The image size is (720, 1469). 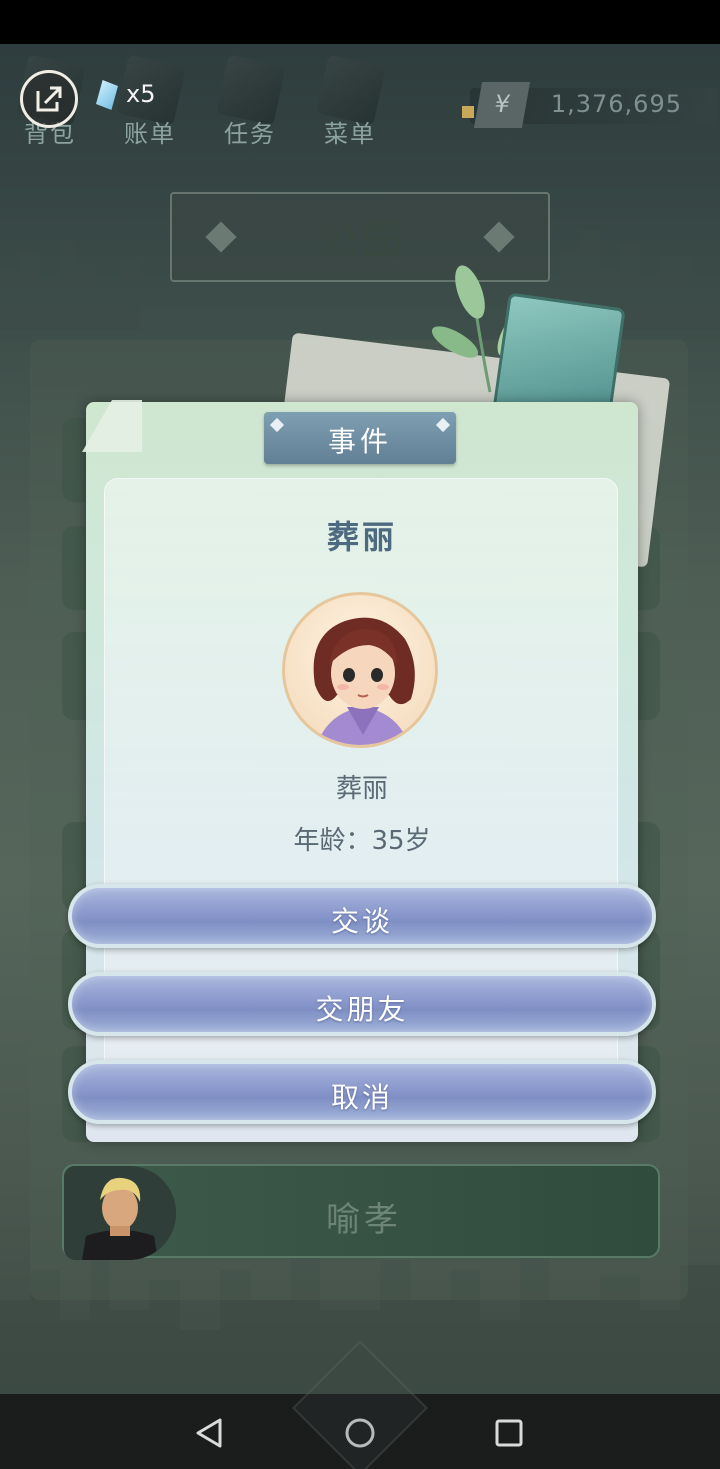 What do you see at coordinates (209, 1433) in the screenshot?
I see `back-nav-icon` at bounding box center [209, 1433].